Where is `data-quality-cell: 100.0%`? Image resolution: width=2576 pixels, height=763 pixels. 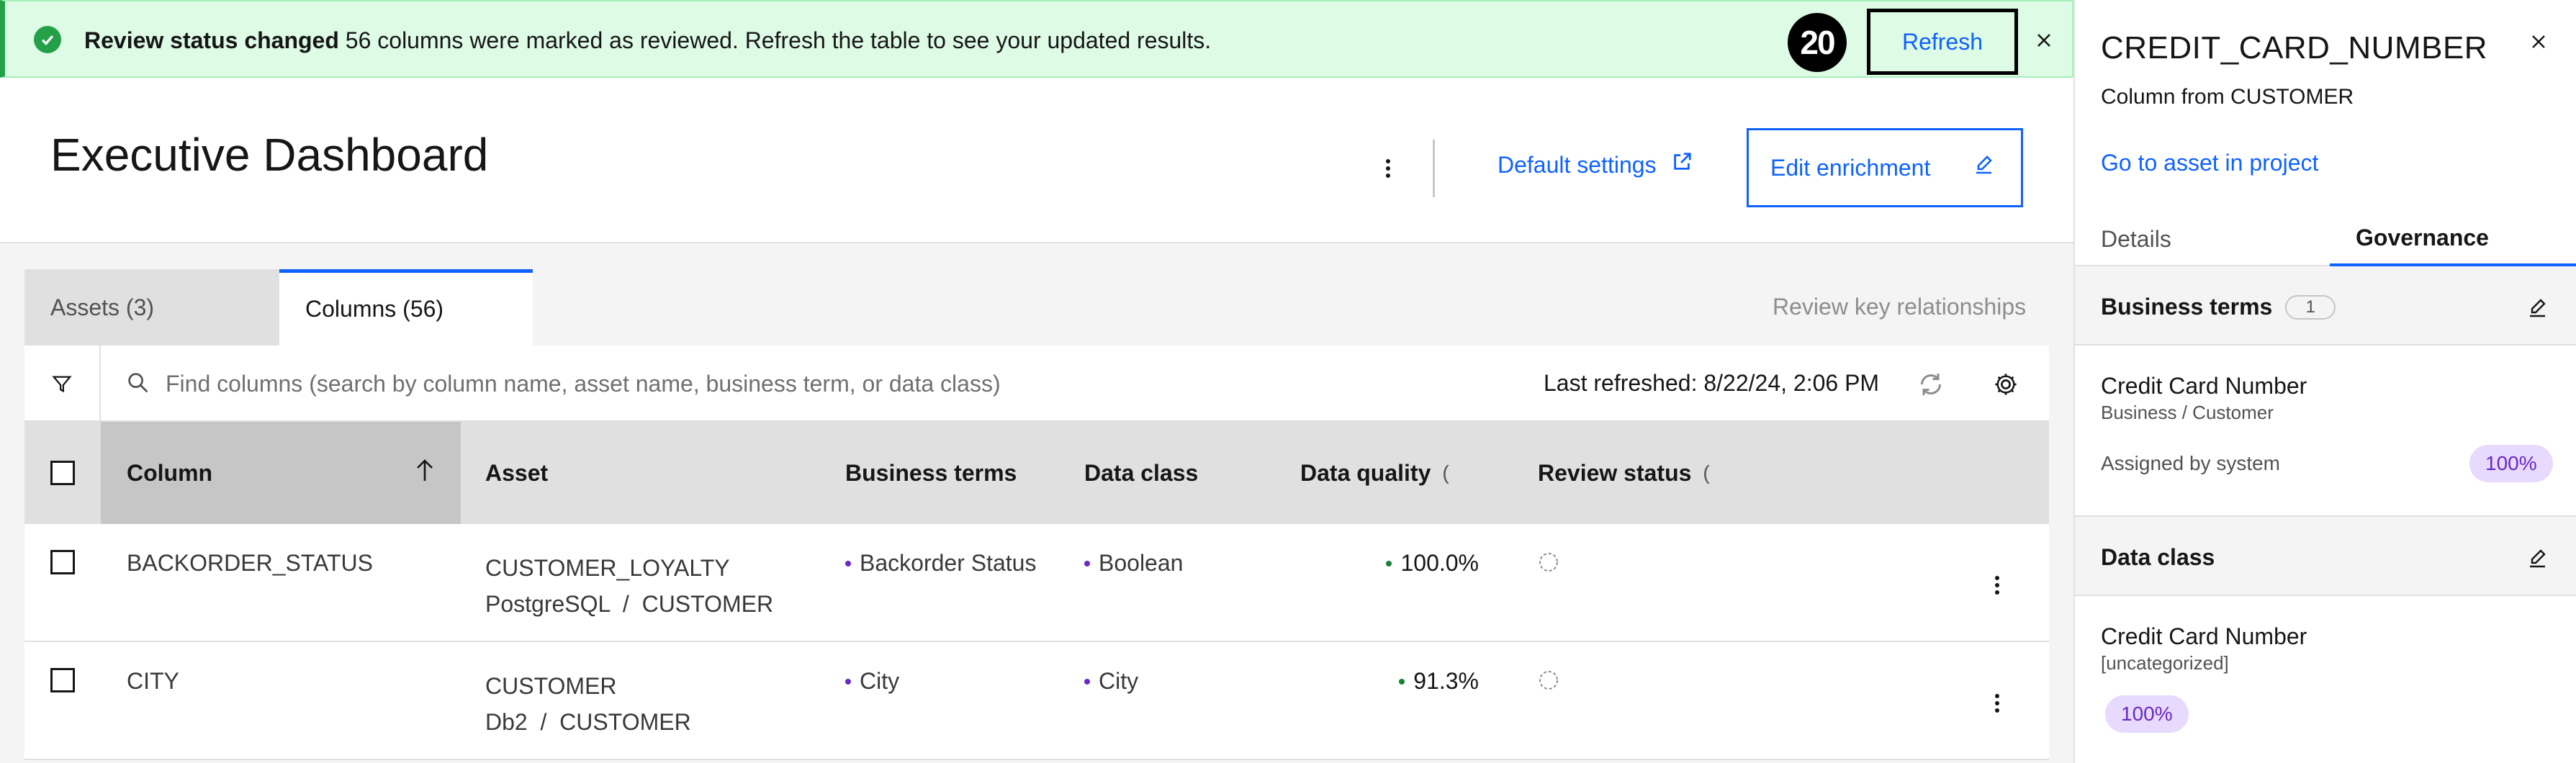 data-quality-cell: 100.0% is located at coordinates (1389, 563).